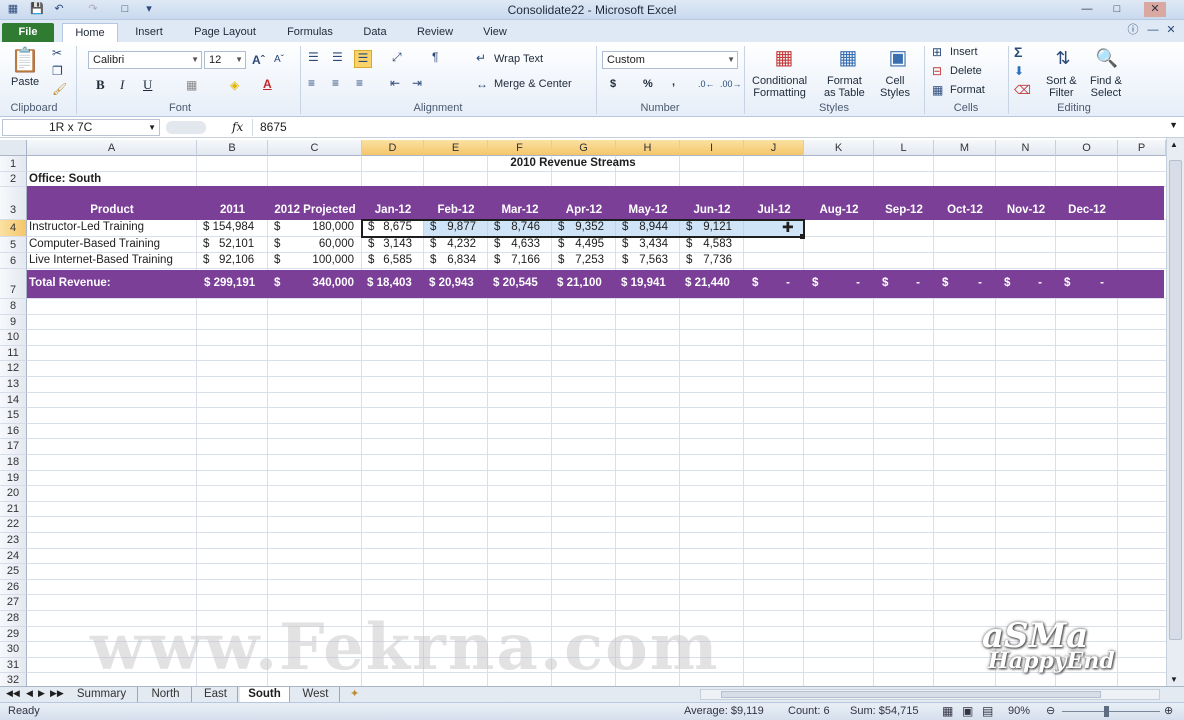  Describe the element at coordinates (13, 431) in the screenshot. I see `row-header-16: 16` at that location.